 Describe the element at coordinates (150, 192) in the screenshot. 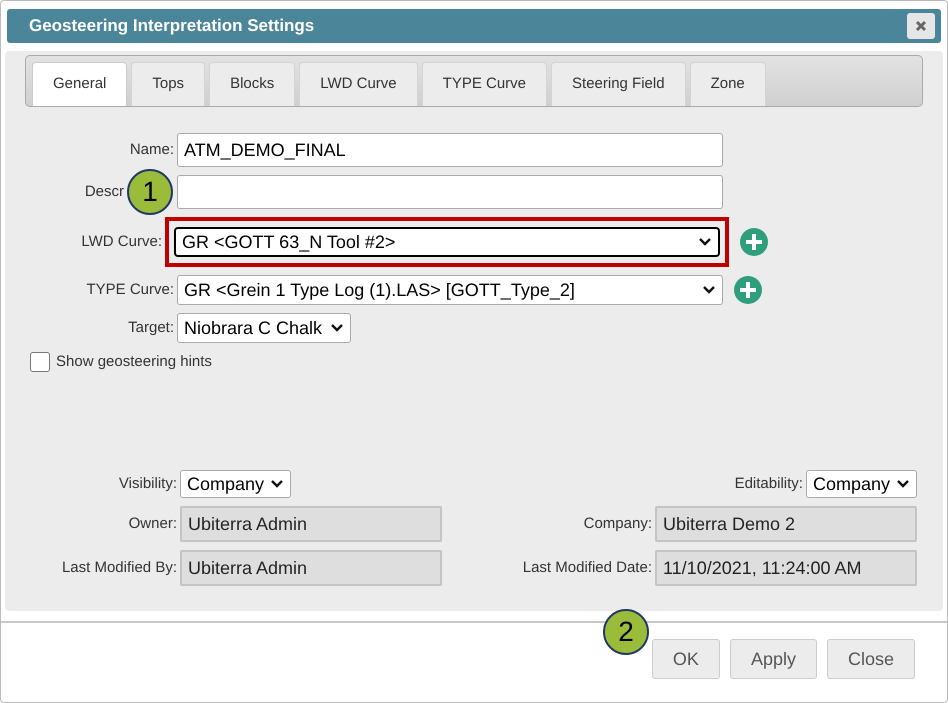

I see `callout-badge: 1` at that location.